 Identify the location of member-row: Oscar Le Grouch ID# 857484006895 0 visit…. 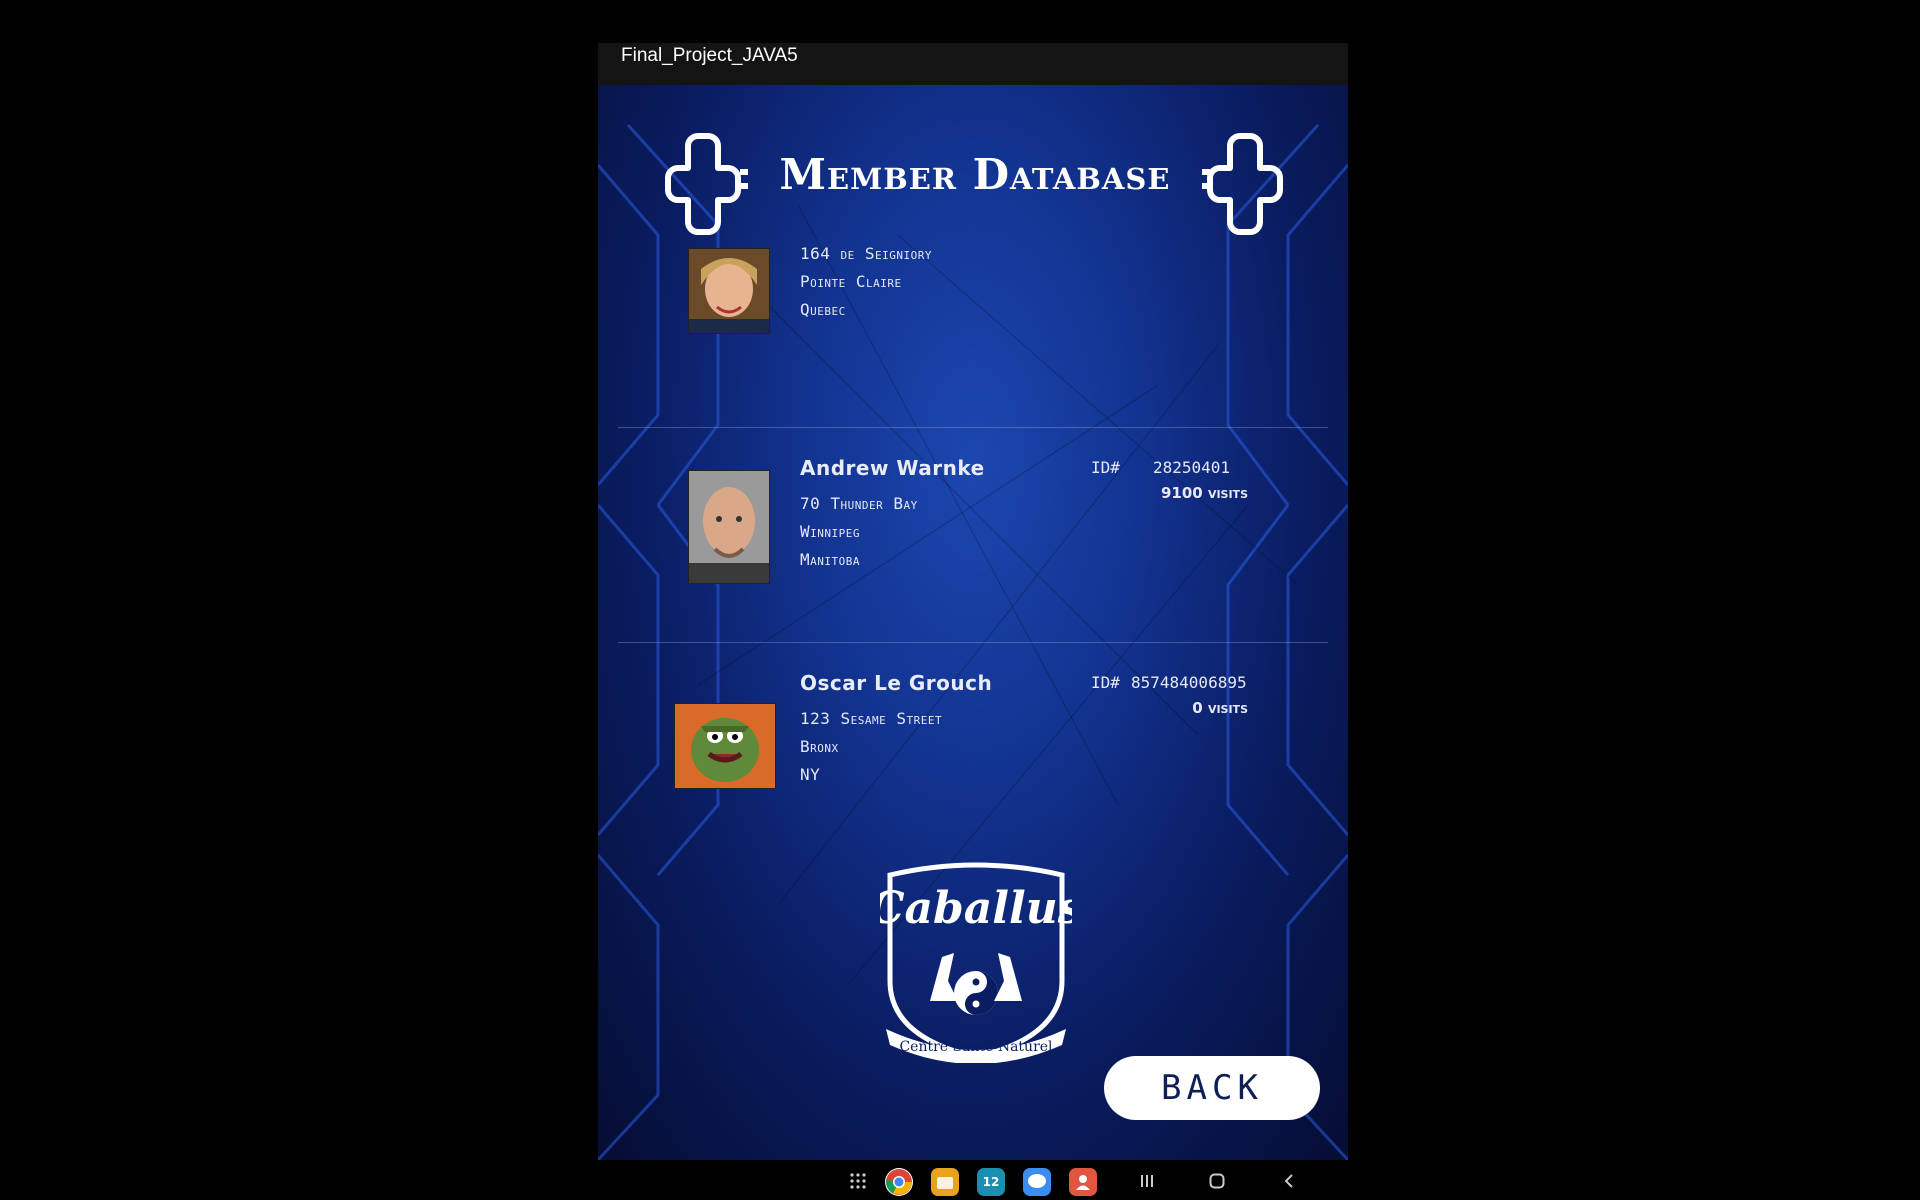
(973, 743).